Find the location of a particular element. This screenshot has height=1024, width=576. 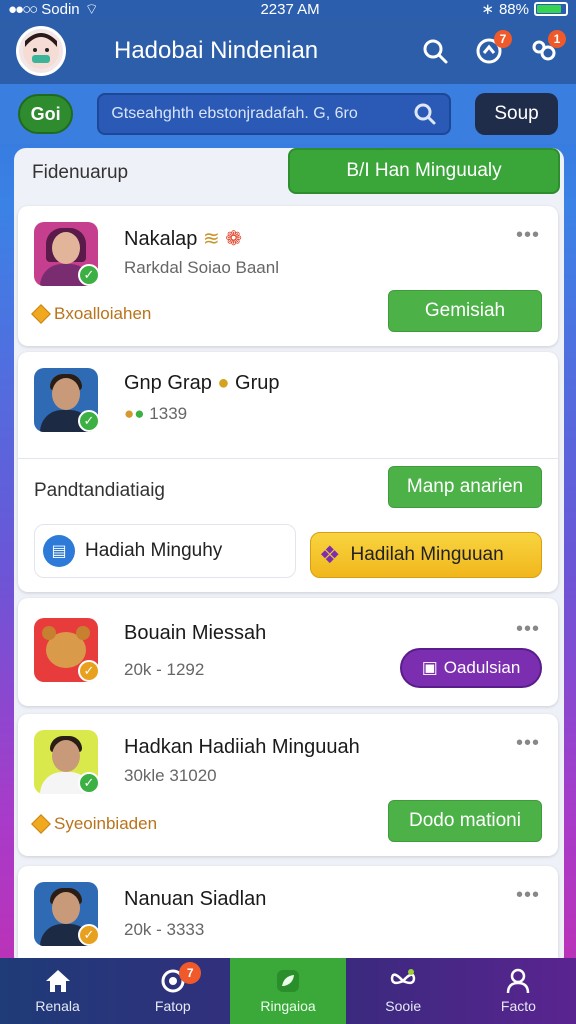

section-title: Pandtandiatiaig is located at coordinates (99, 490).